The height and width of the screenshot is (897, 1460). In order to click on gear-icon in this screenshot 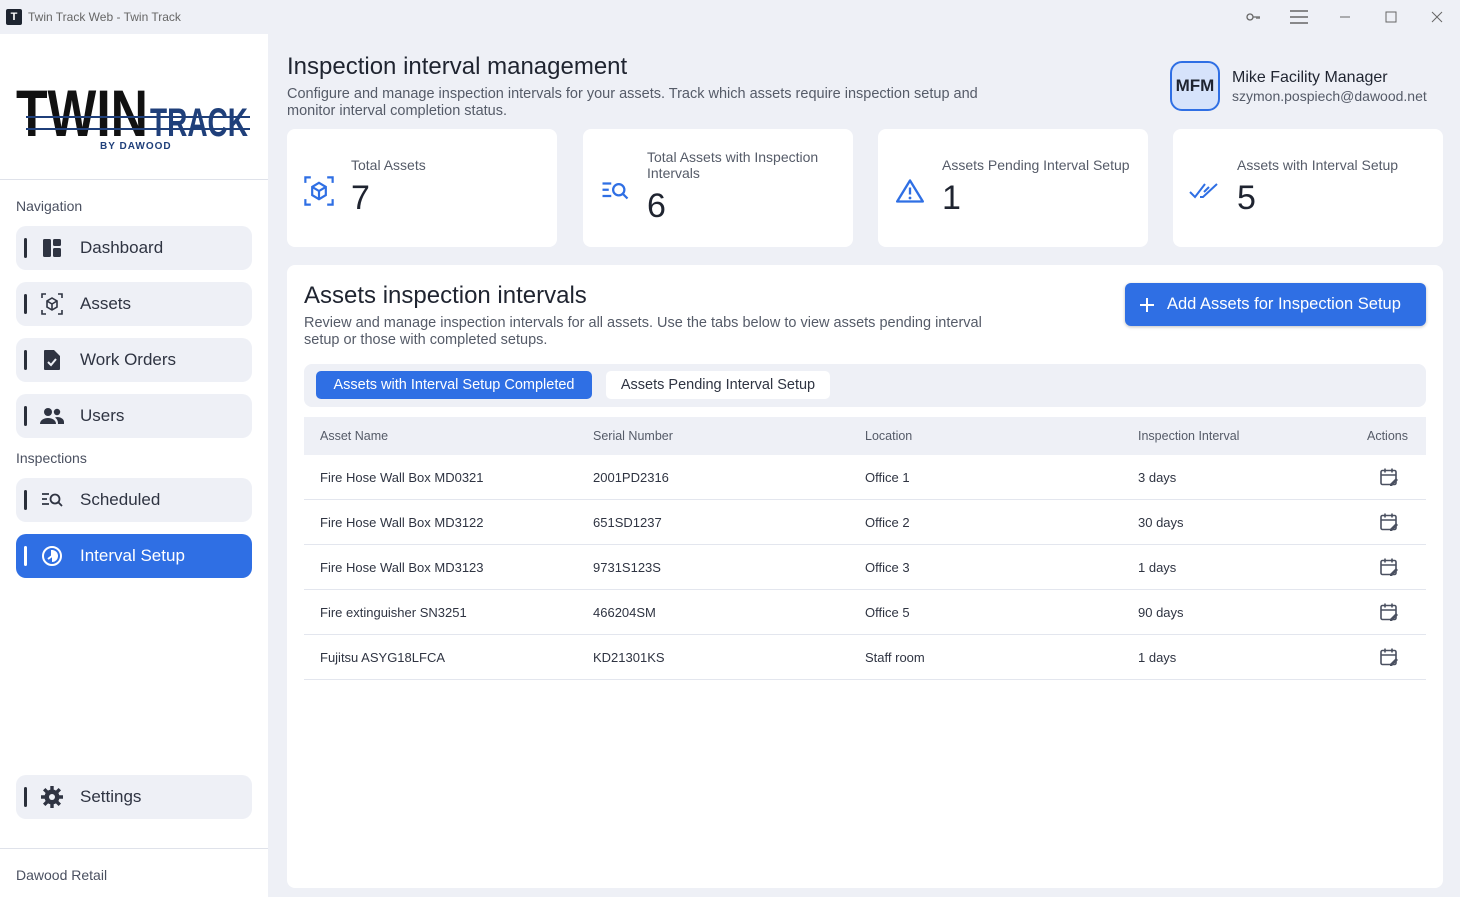, I will do `click(52, 797)`.